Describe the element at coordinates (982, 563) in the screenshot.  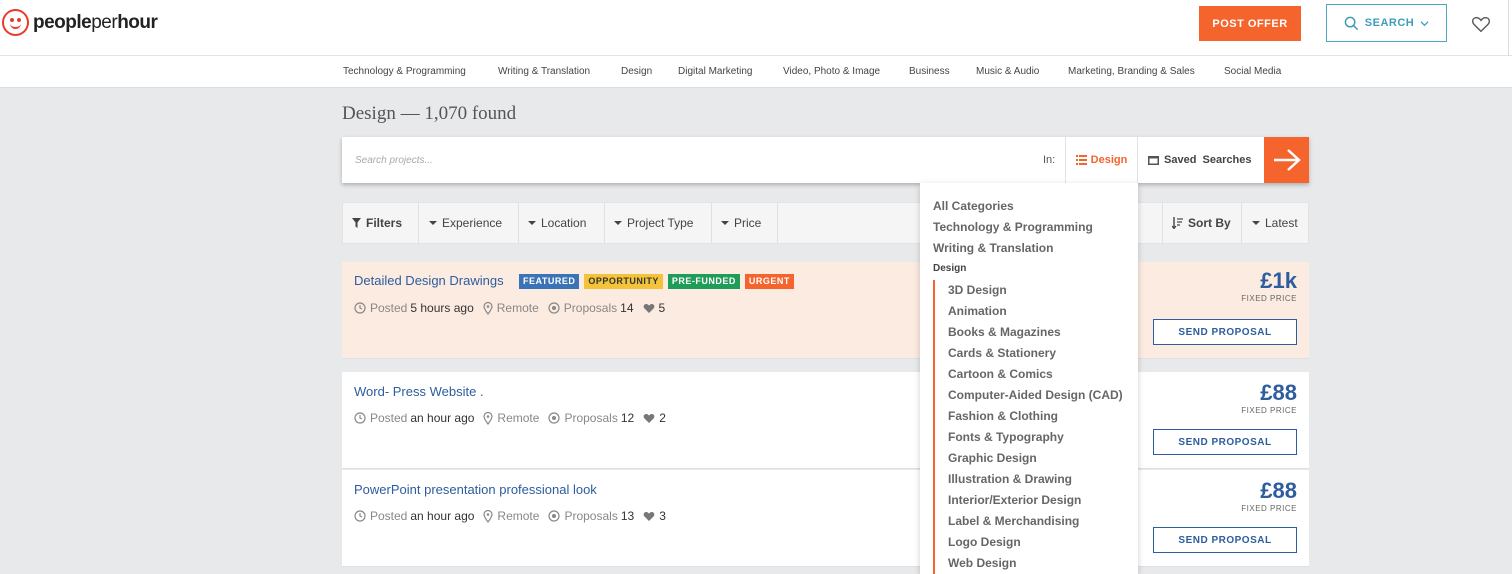
I see `dropdown-subitem: Web Design` at that location.